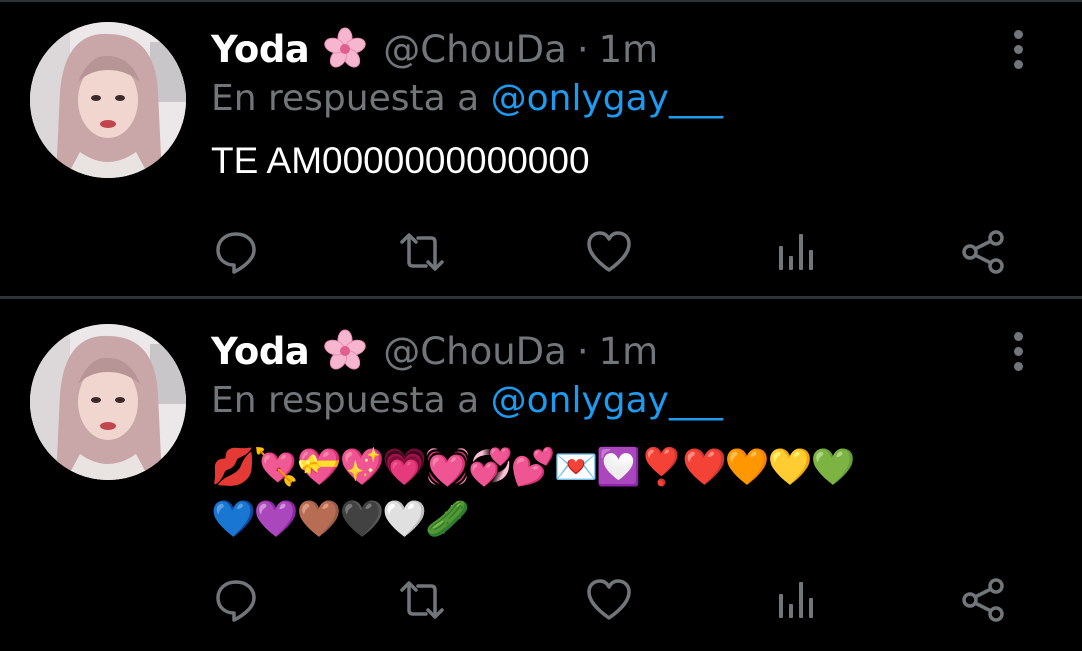  Describe the element at coordinates (533, 467) in the screenshot. I see `emoji-line: 💋💘💝💖💗💓💞💕💌💟❣️❤️🧡💛💚` at that location.